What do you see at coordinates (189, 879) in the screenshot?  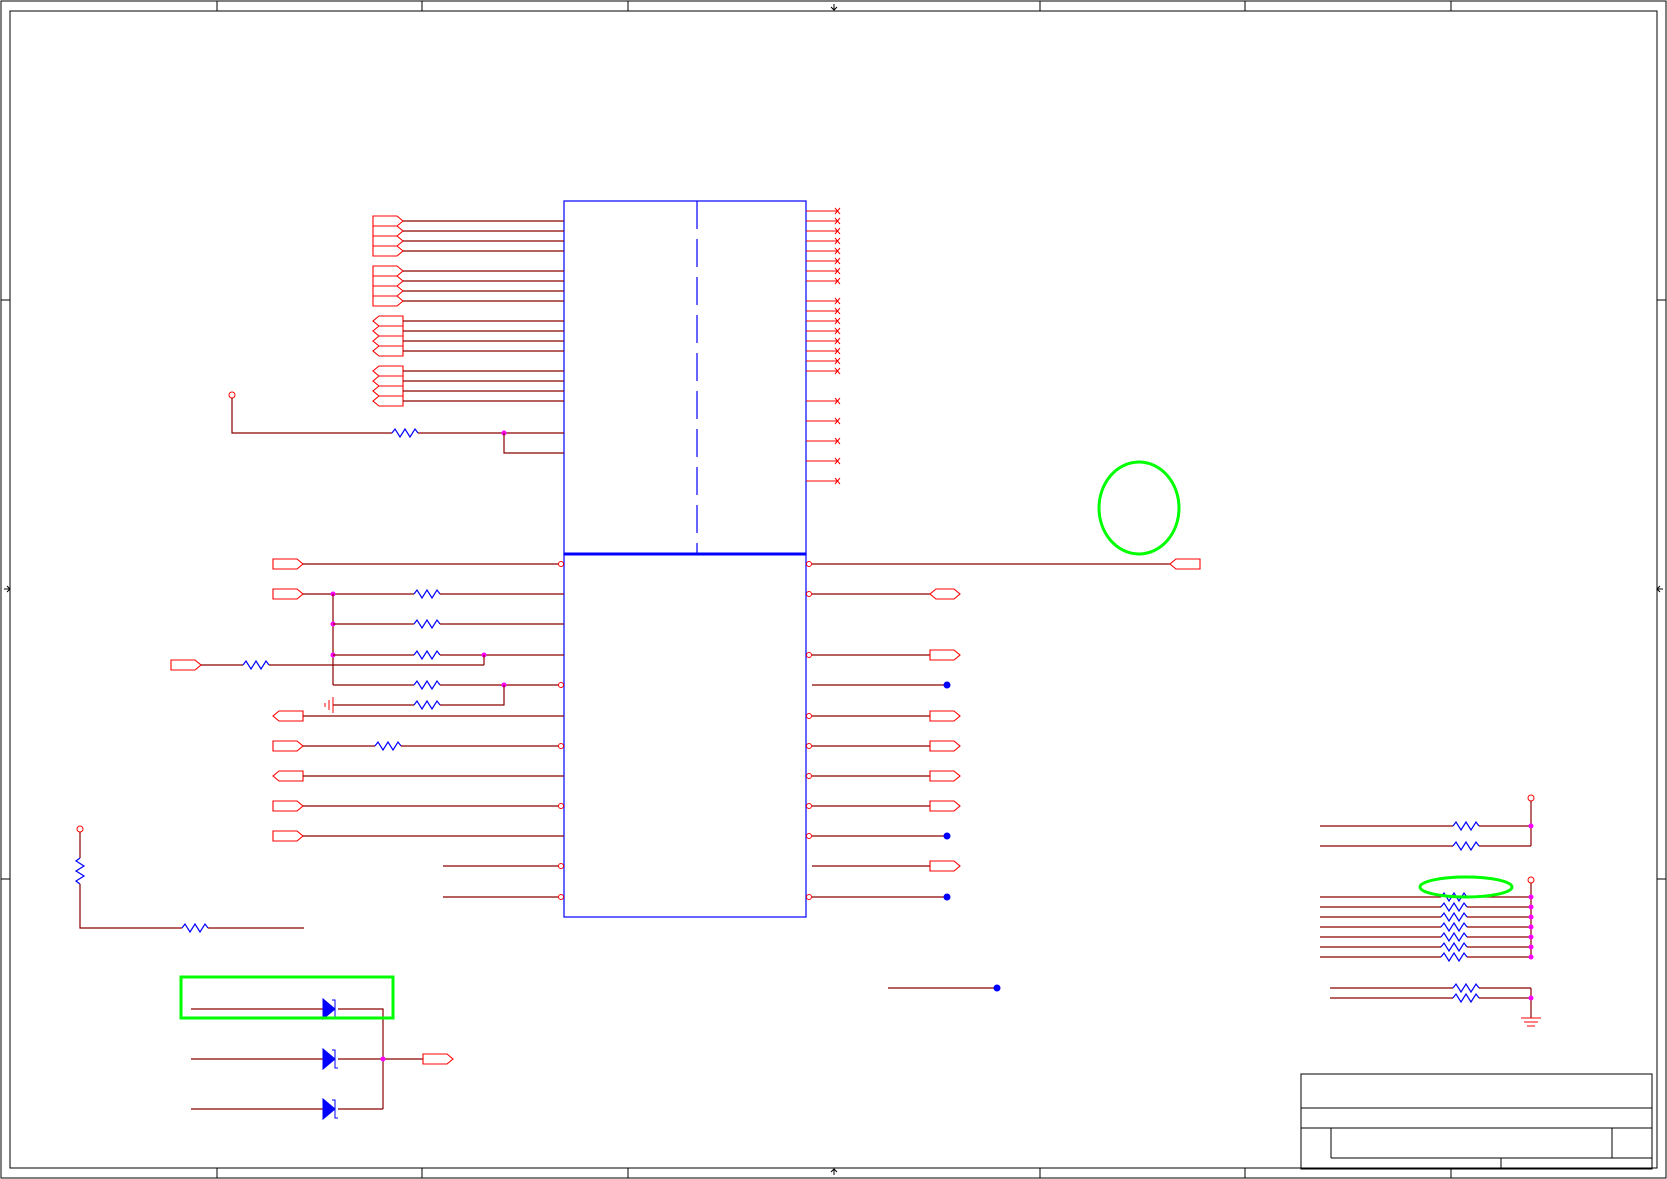 I see `lower-left-pullup` at bounding box center [189, 879].